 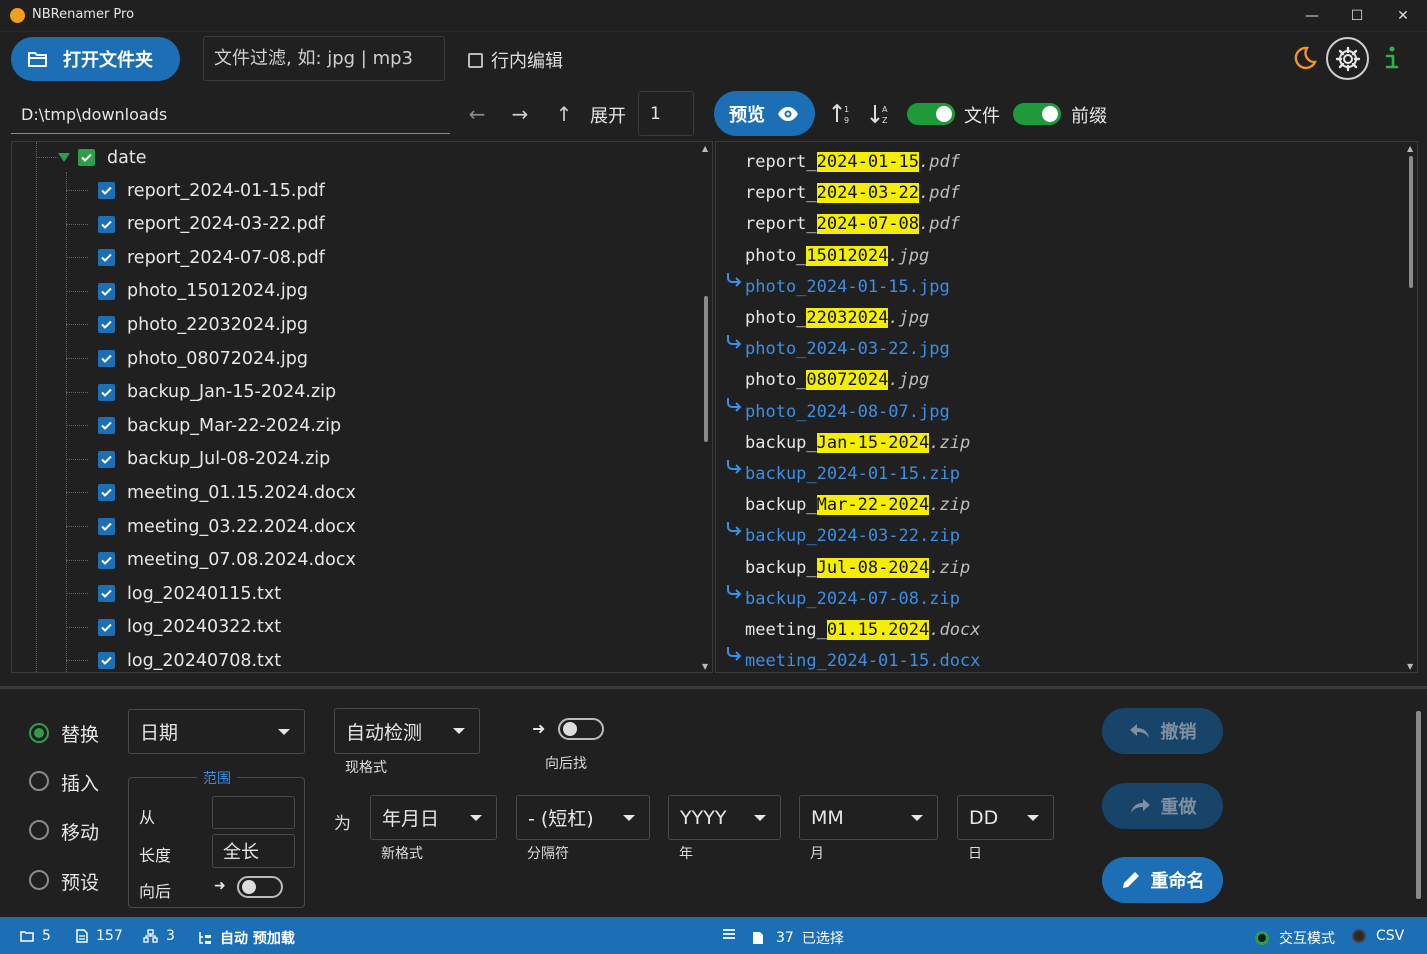 I want to click on tree-folder-date: date, so click(x=102, y=158).